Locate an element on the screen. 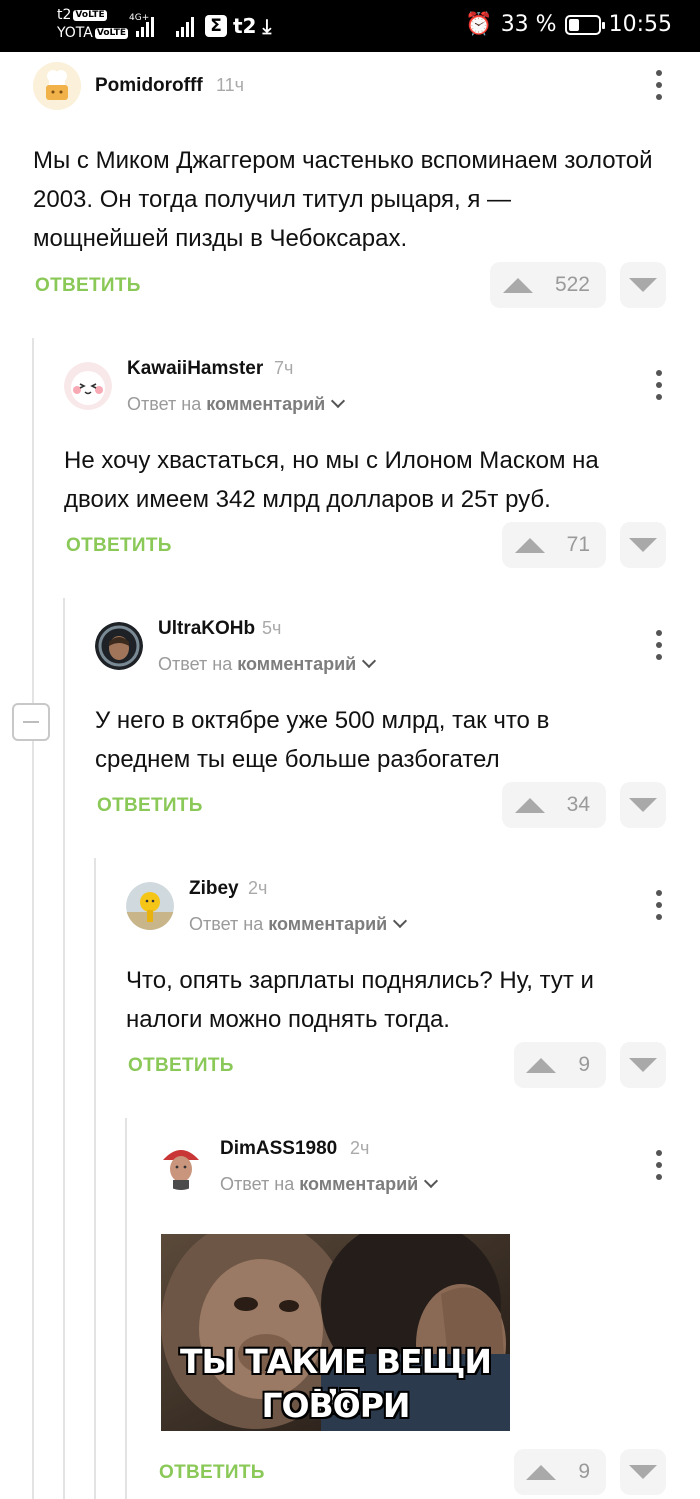 This screenshot has height=1499, width=700. comment-author: Pomidorofff is located at coordinates (149, 86).